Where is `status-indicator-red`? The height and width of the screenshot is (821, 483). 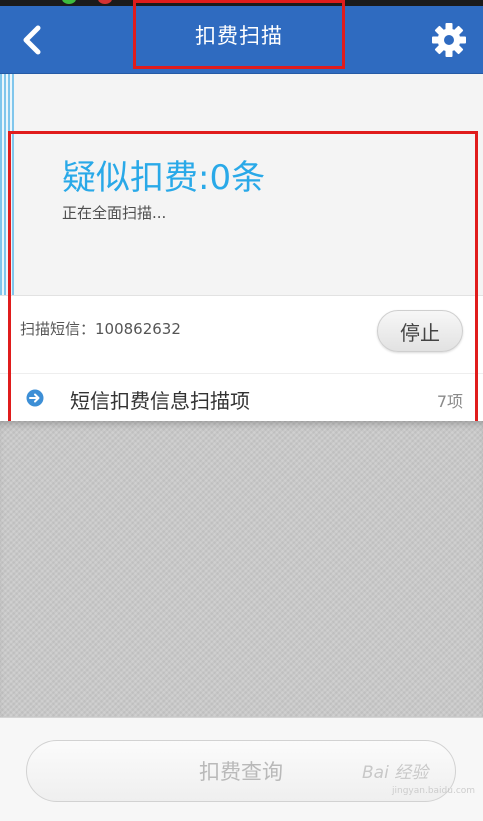
status-indicator-red is located at coordinates (105, 2).